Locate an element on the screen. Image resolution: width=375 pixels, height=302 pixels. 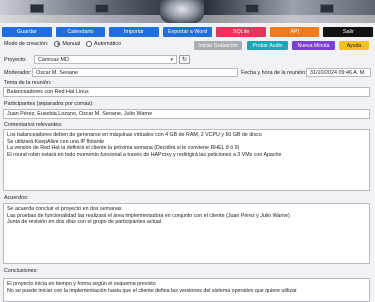
datetime-picker: 31/10/2024 09:46 A. M. is located at coordinates (338, 72).